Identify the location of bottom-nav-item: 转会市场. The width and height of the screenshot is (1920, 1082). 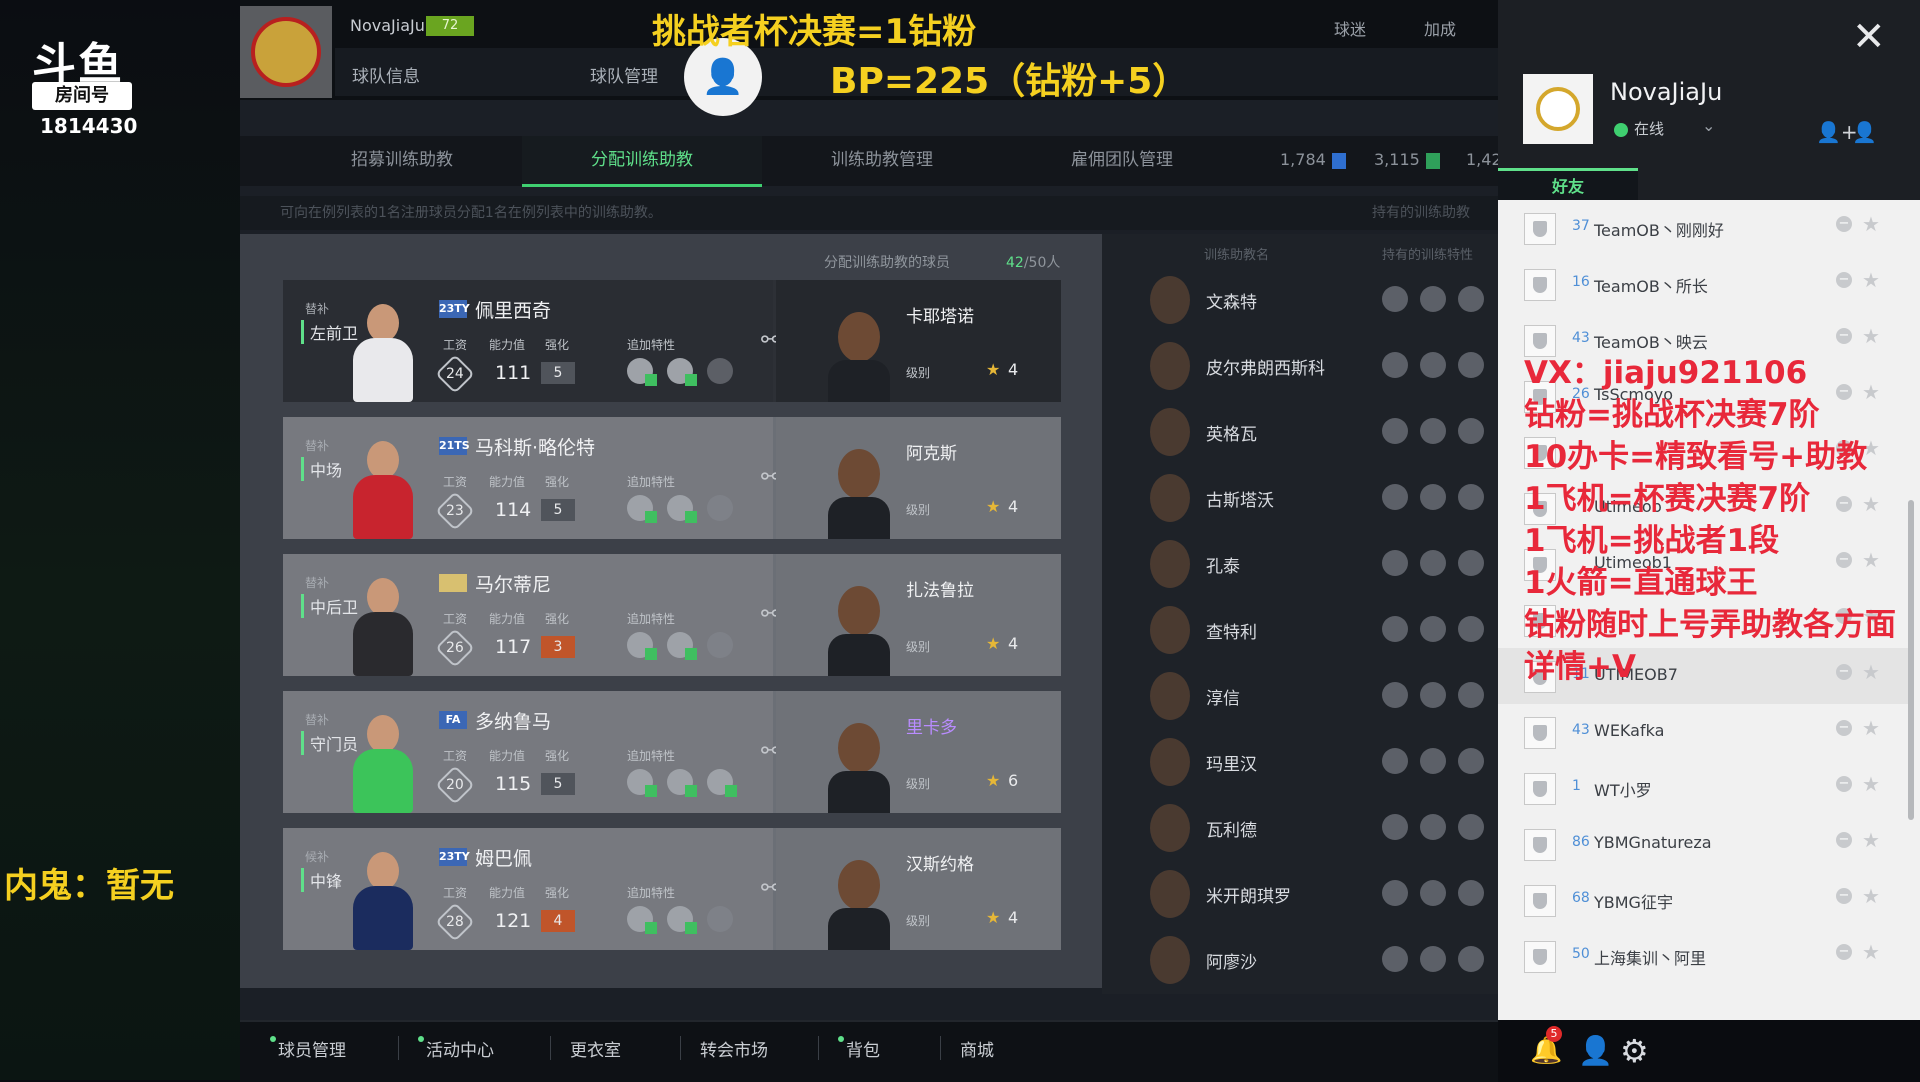
(734, 1048).